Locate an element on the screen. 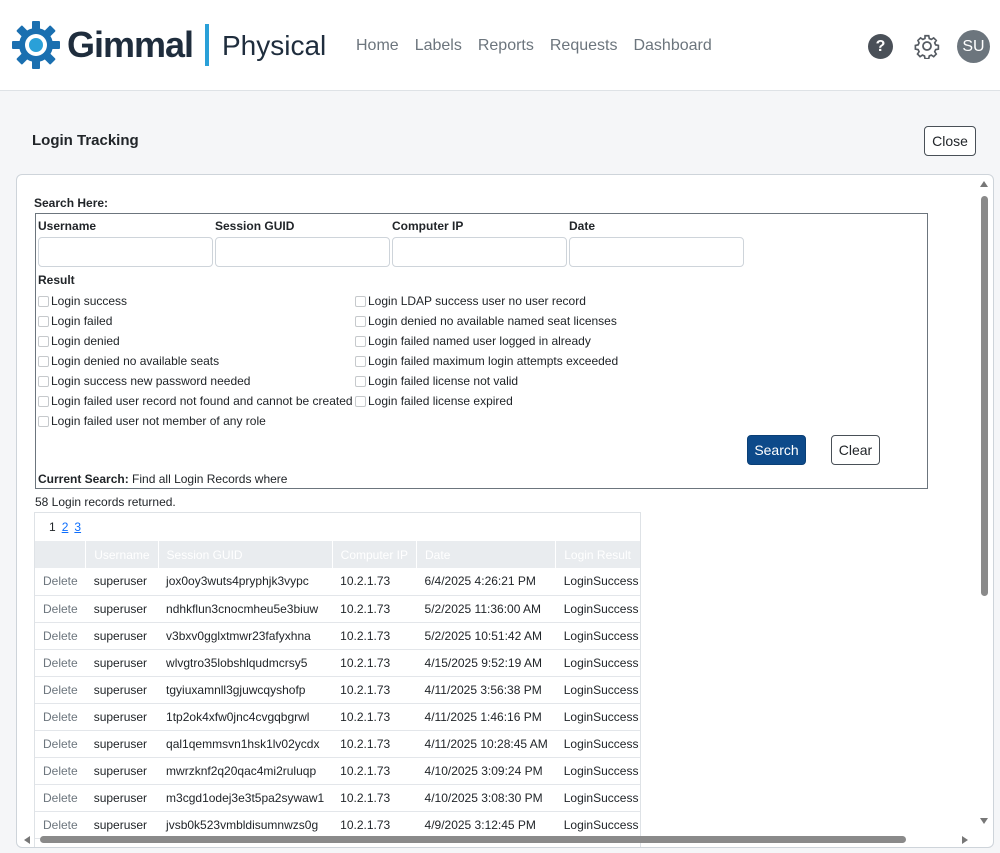  page-title: Login Tracking is located at coordinates (85, 140).